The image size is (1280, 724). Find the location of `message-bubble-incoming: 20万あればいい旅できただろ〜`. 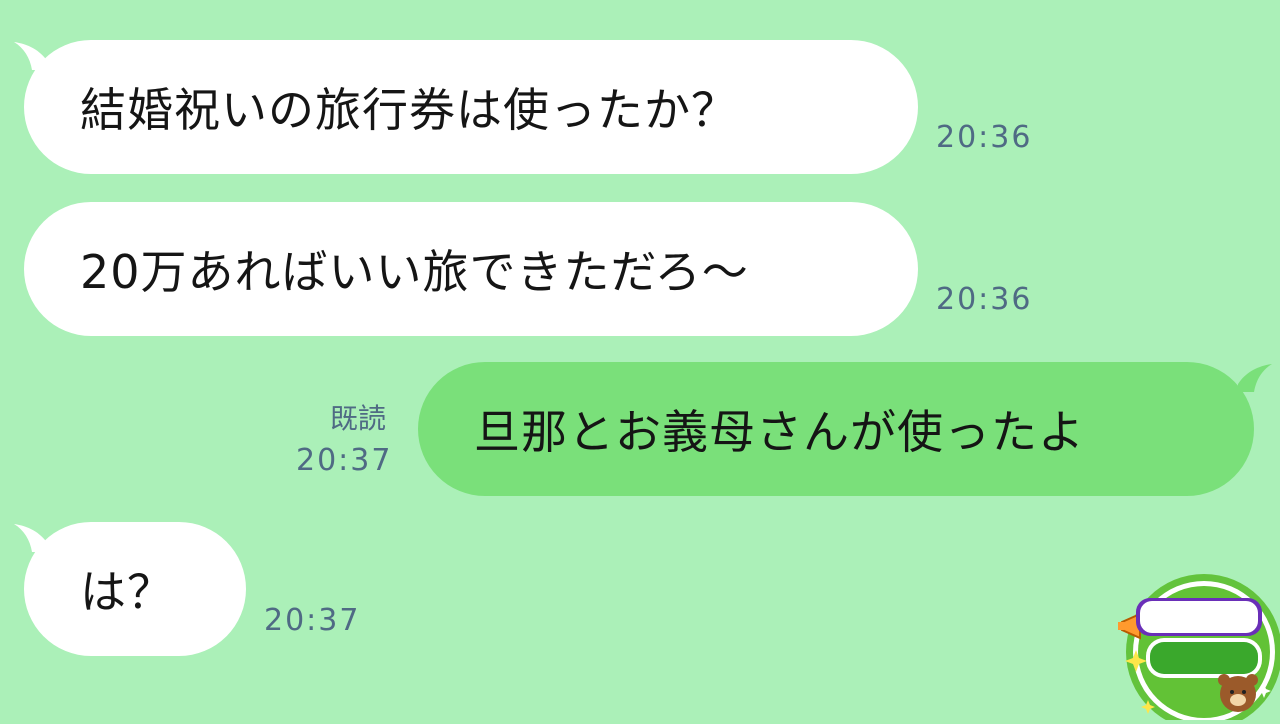

message-bubble-incoming: 20万あればいい旅できただろ〜 is located at coordinates (471, 269).